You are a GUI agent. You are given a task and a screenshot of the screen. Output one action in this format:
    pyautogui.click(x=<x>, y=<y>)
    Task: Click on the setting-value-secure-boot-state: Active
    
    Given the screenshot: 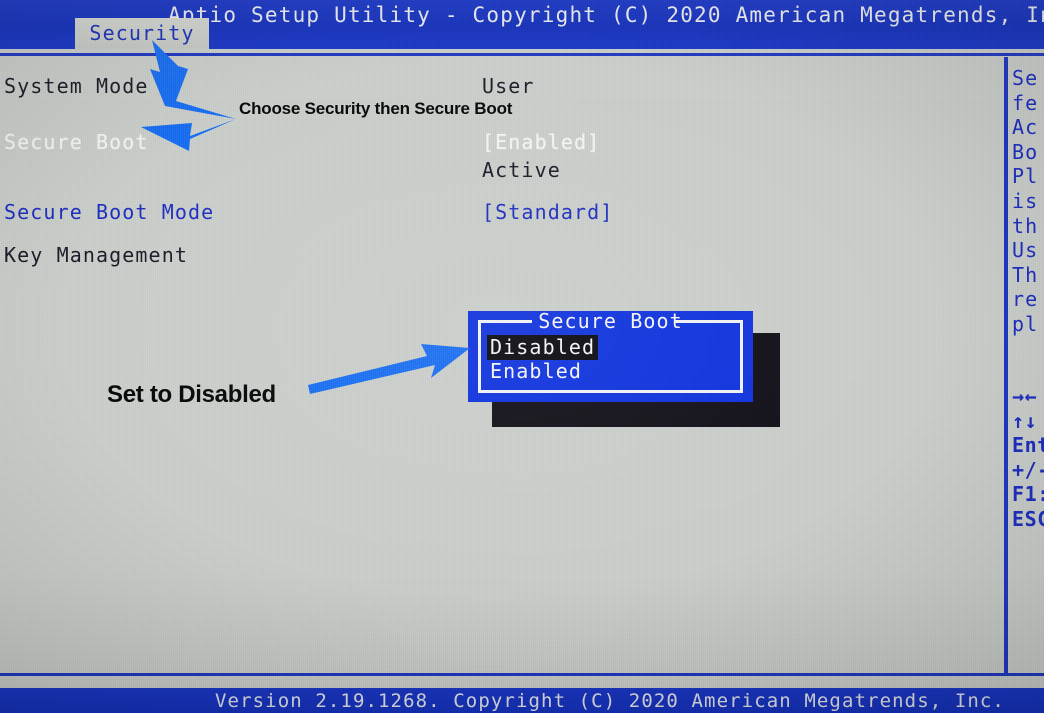 What is the action you would take?
    pyautogui.click(x=521, y=170)
    